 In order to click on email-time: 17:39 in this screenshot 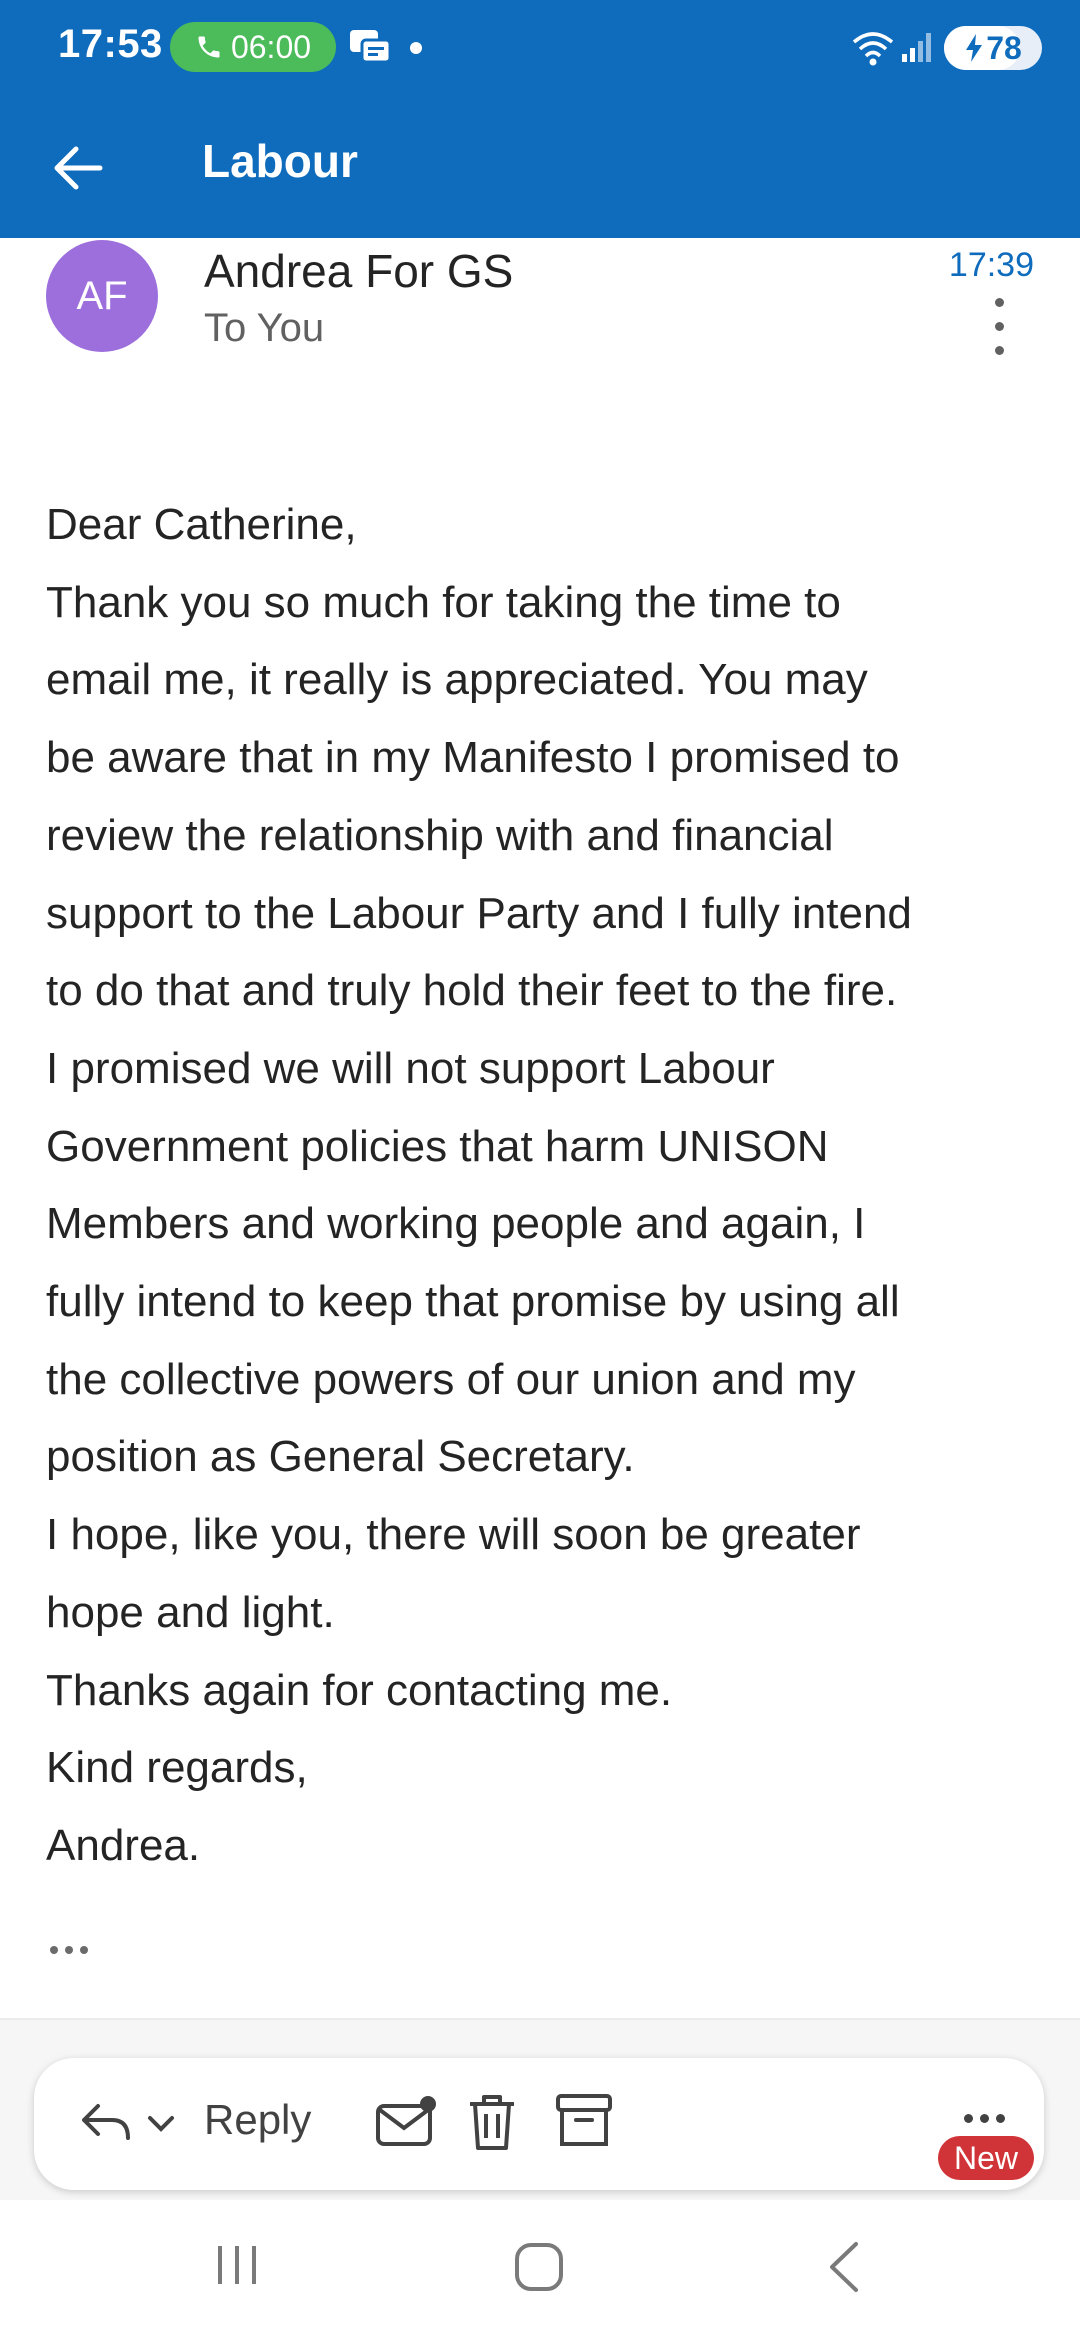, I will do `click(991, 265)`.